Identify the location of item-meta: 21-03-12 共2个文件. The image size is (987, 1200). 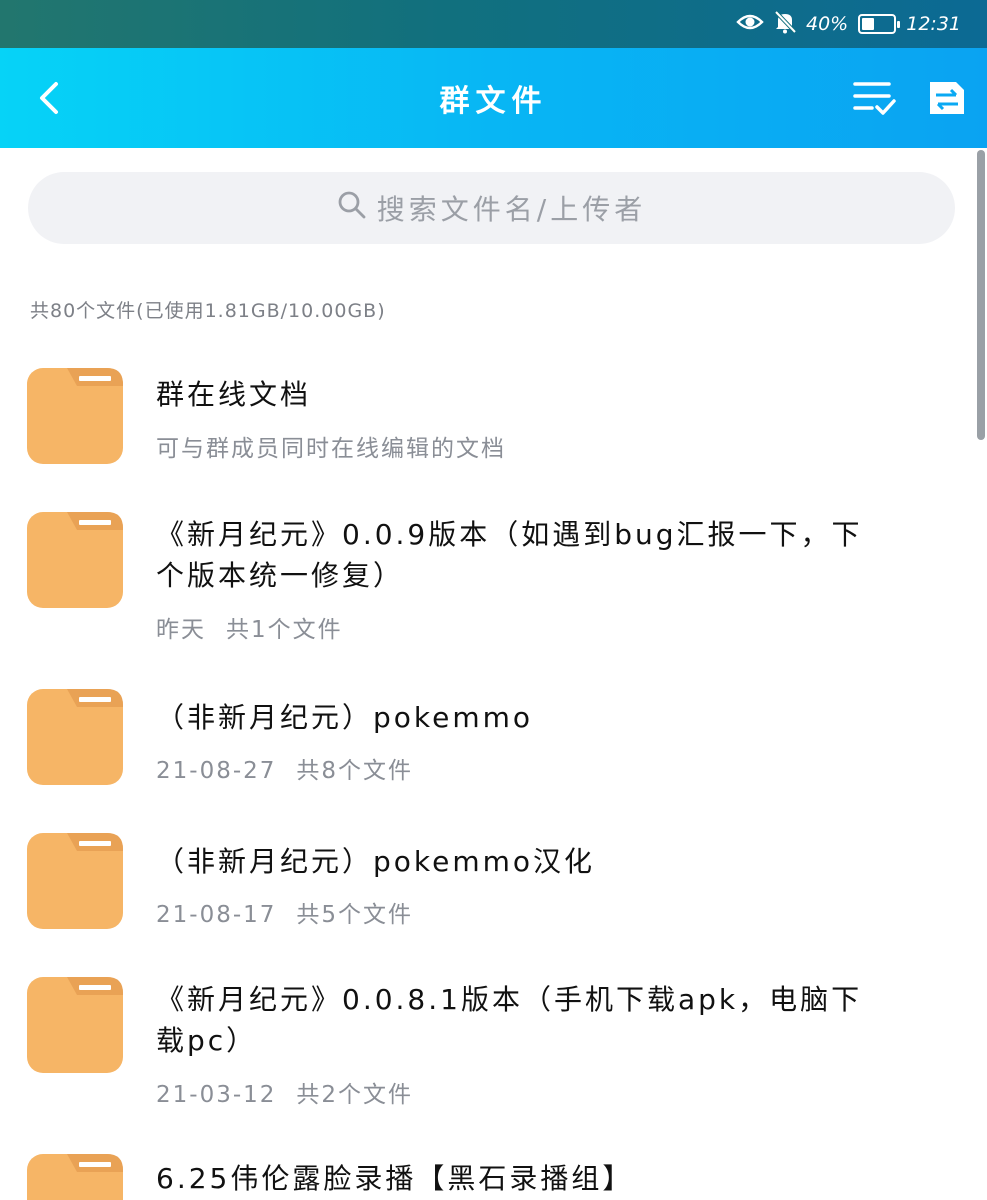
(284, 1092).